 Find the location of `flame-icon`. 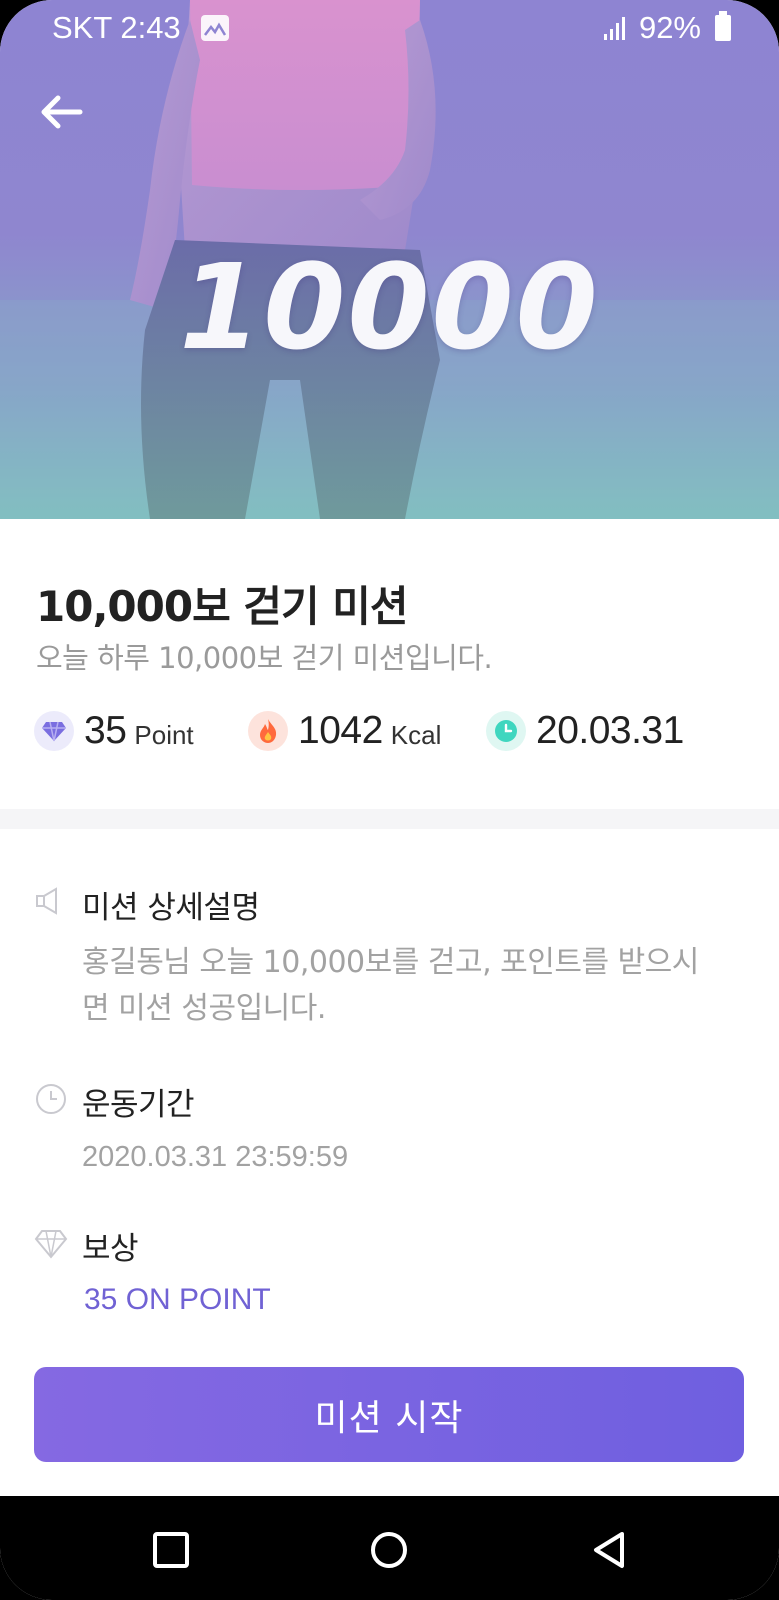

flame-icon is located at coordinates (268, 731).